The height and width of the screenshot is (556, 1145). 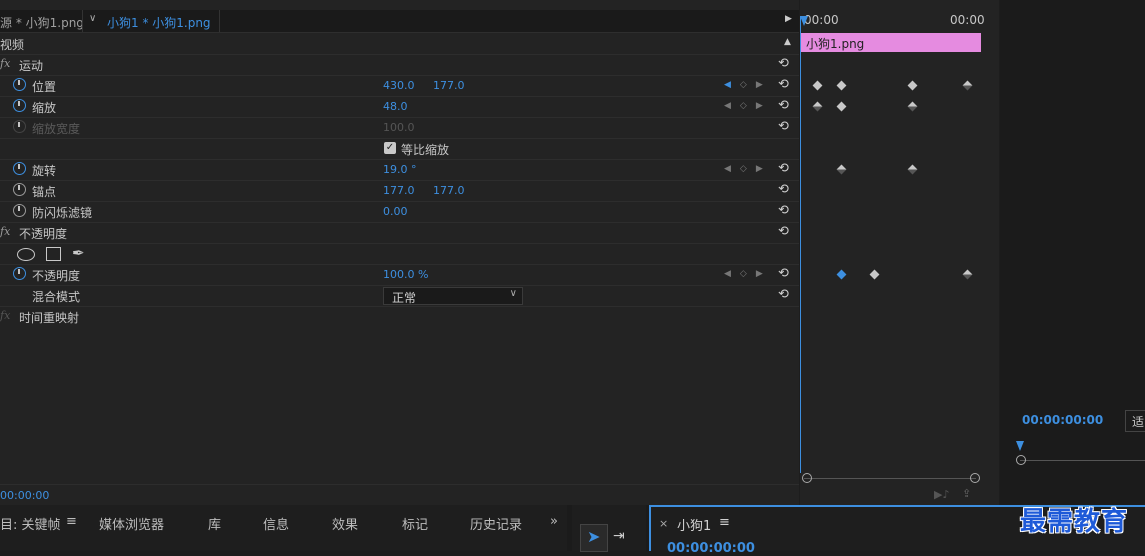 I want to click on selection-tool: ➤, so click(x=594, y=538).